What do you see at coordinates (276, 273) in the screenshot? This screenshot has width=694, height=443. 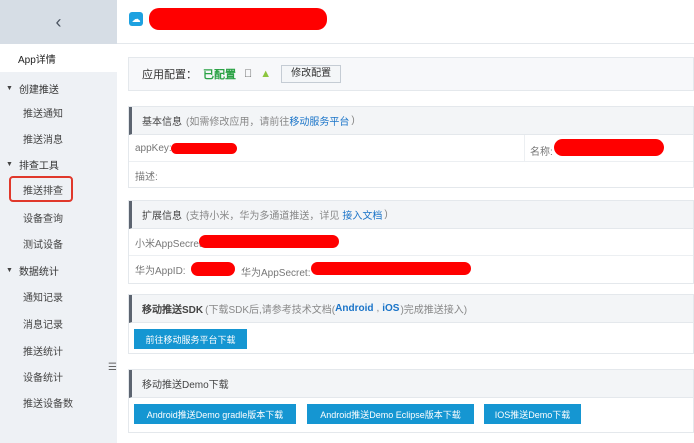 I see `huawei-secret-label: 华为AppSecret:` at bounding box center [276, 273].